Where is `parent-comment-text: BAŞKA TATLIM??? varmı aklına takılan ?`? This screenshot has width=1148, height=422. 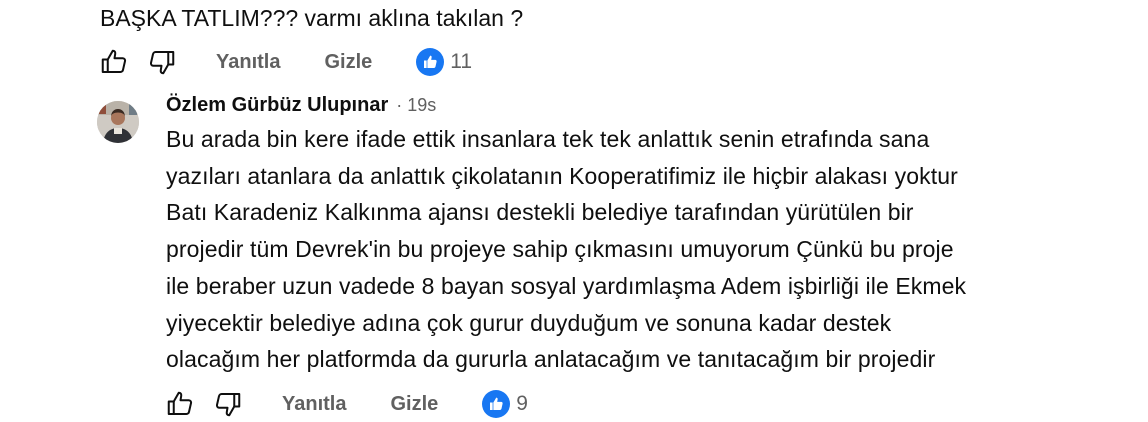
parent-comment-text: BAŞKA TATLIM??? varmı aklına takılan ? is located at coordinates (312, 18).